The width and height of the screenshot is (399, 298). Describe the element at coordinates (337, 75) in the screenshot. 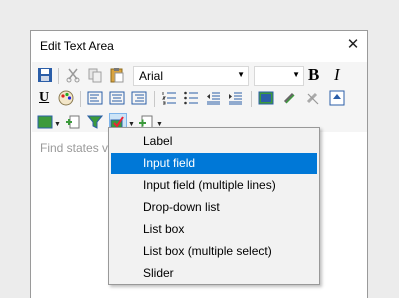

I see `italic-button: I` at that location.